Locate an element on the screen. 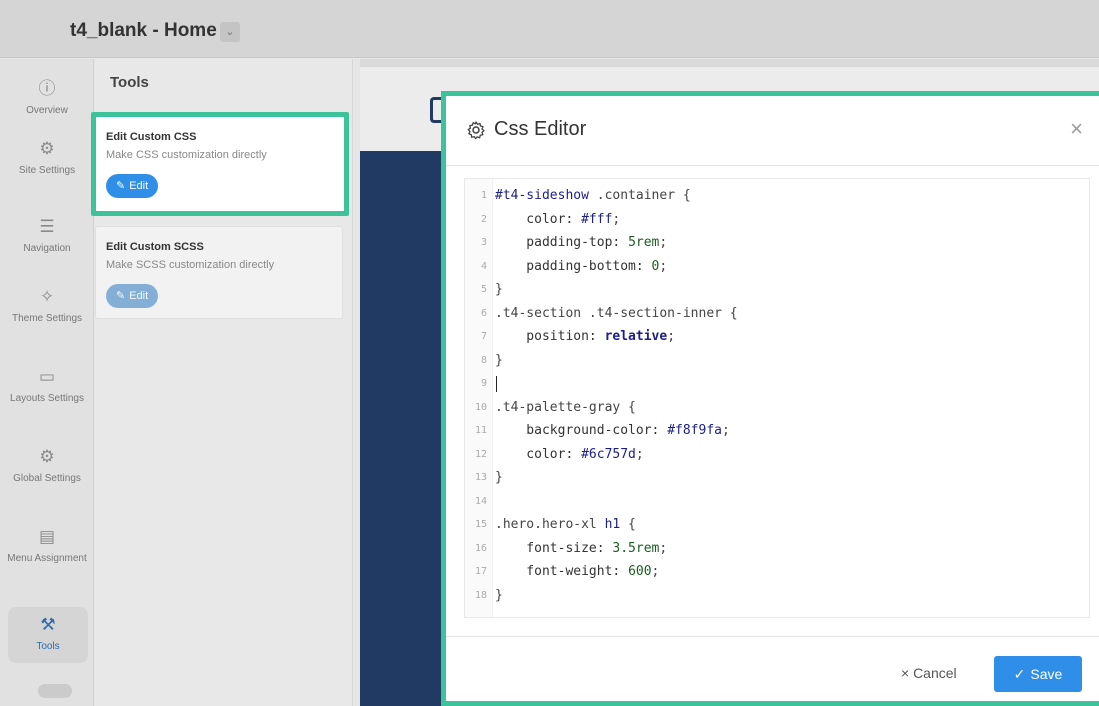 Image resolution: width=1099 pixels, height=706 pixels. sidebar-item-label: Menu Assignment is located at coordinates (47, 558).